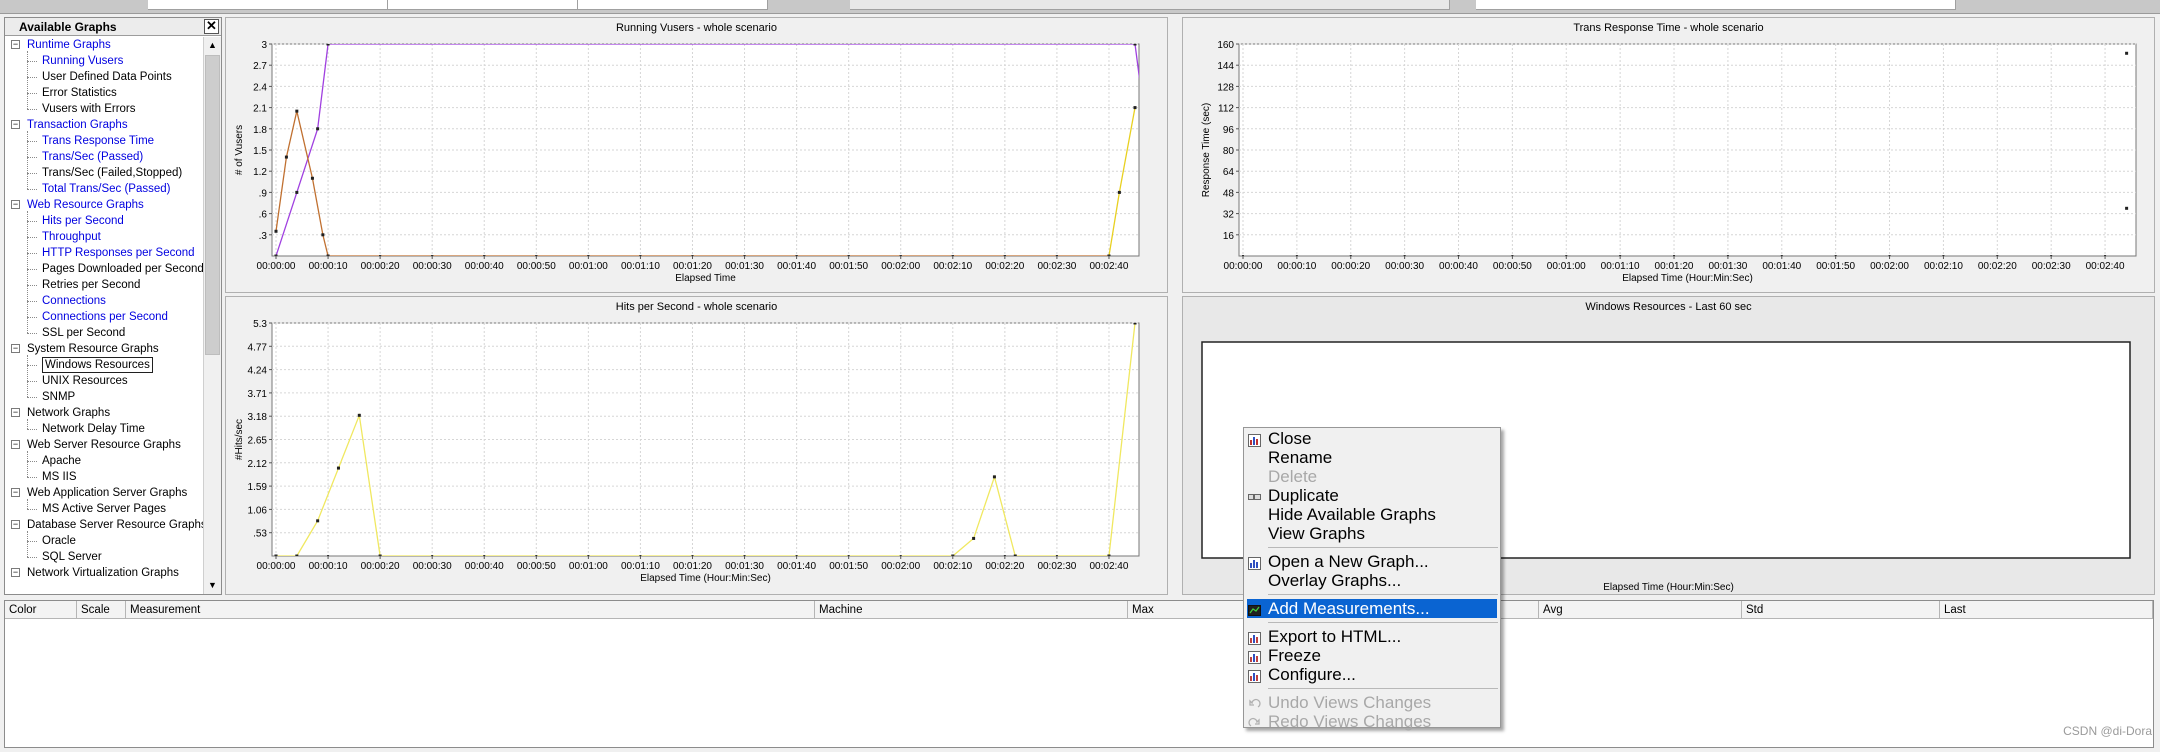 The width and height of the screenshot is (2160, 752). What do you see at coordinates (1350, 702) in the screenshot?
I see `menu-item-label: Undo Views Changes` at bounding box center [1350, 702].